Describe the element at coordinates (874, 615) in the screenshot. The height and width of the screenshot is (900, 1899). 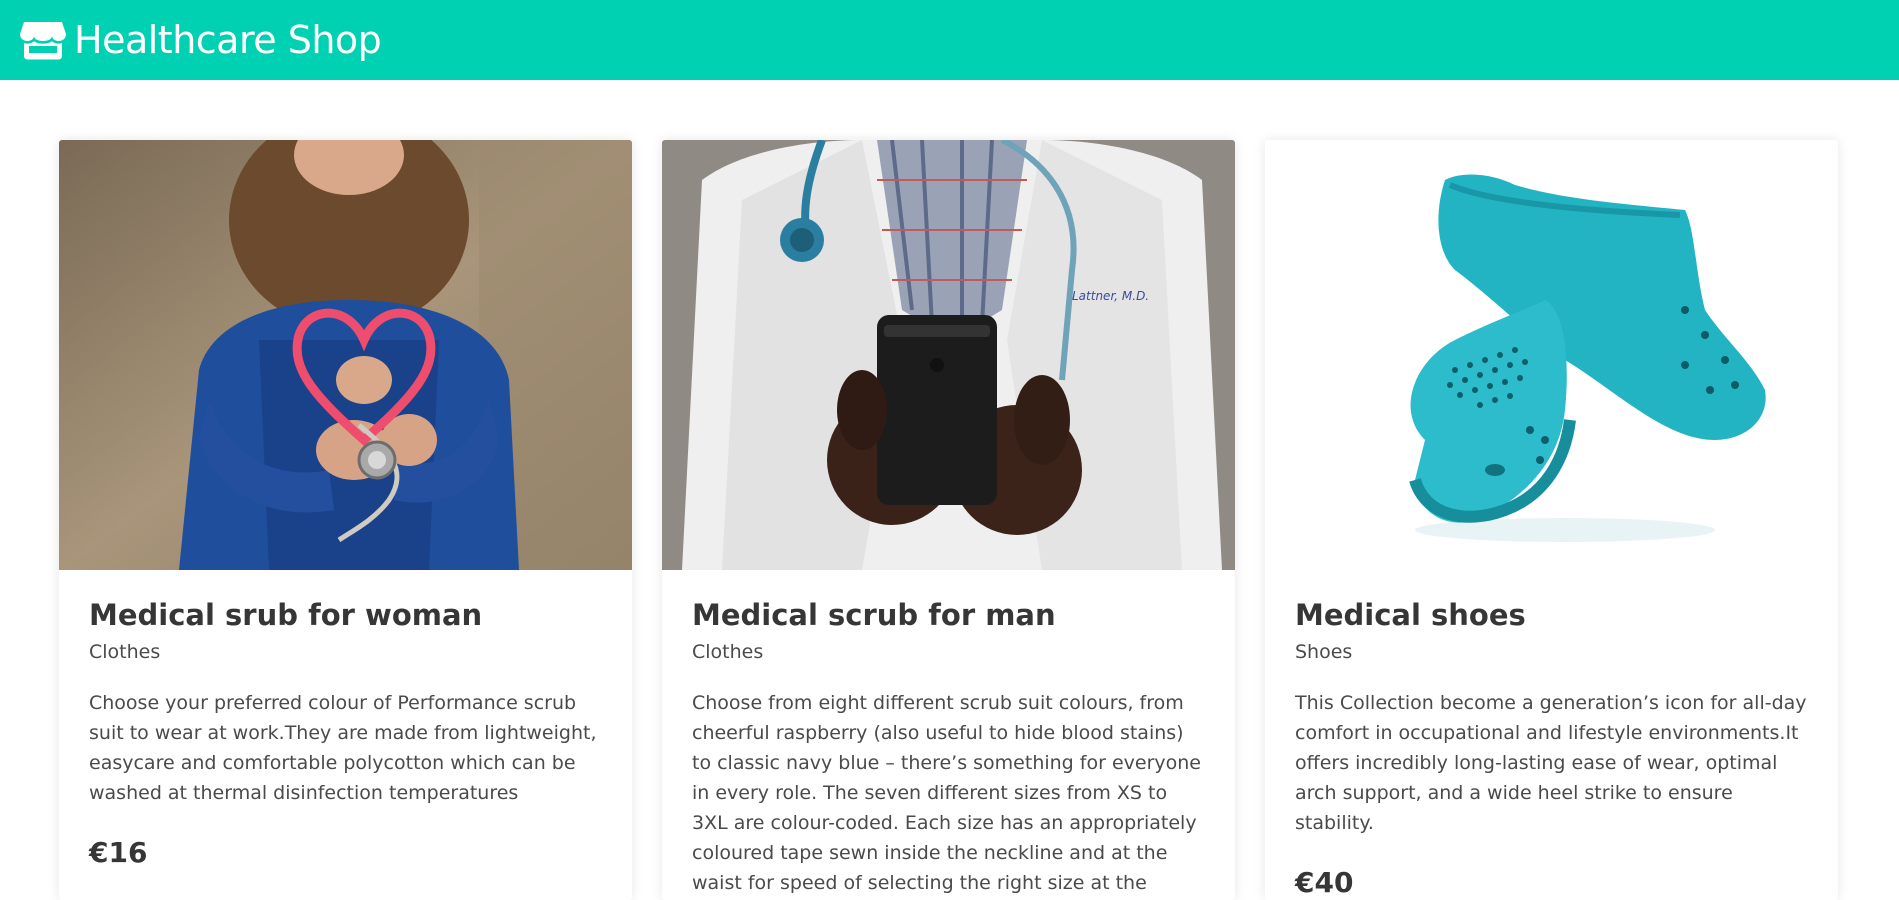
I see `product-title: Medical scrub for man` at that location.